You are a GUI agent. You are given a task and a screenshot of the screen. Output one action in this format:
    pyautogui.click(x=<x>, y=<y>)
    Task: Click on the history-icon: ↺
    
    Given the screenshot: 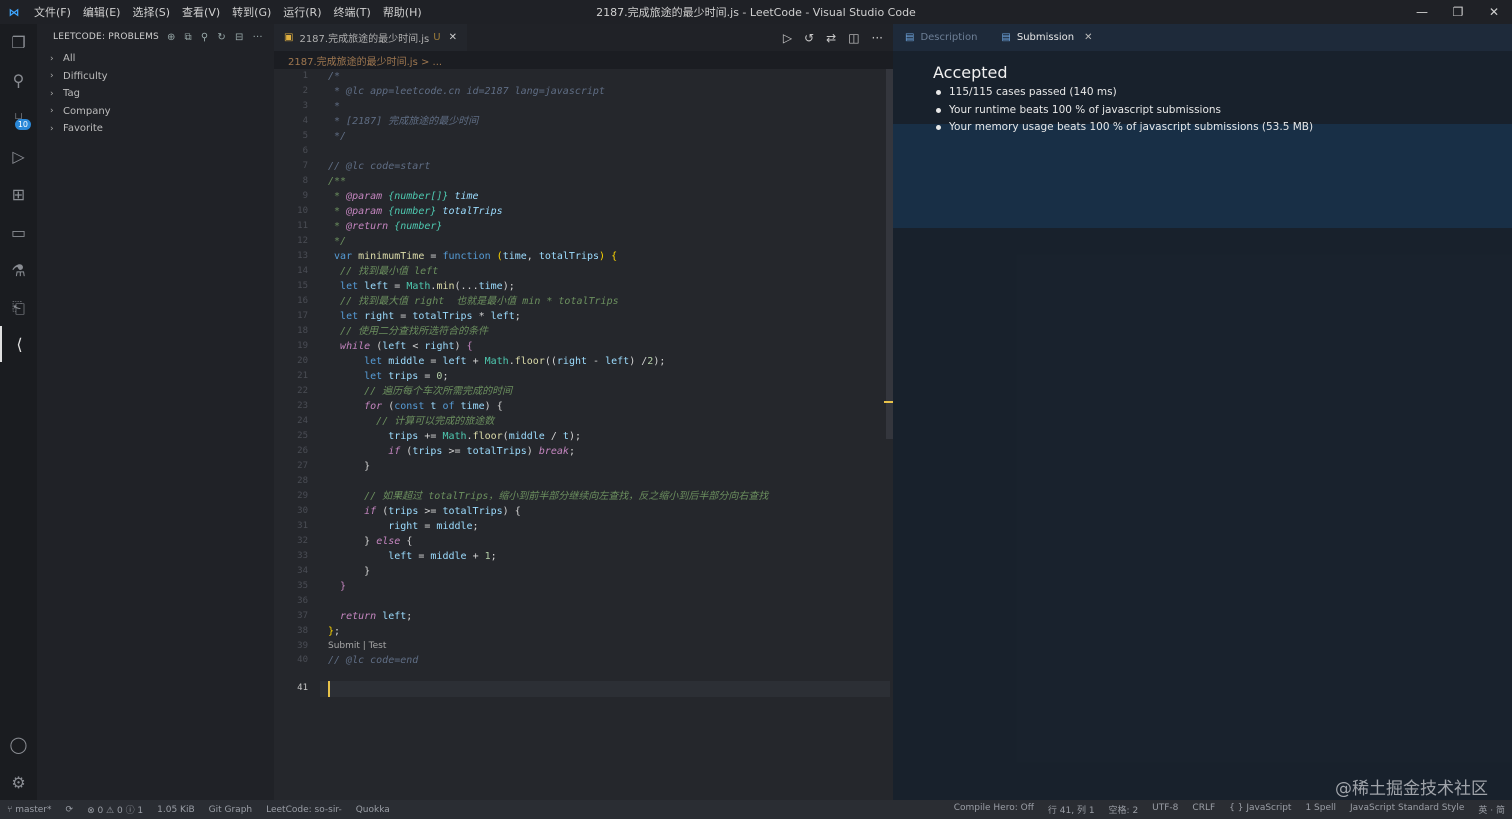 What is the action you would take?
    pyautogui.click(x=809, y=38)
    